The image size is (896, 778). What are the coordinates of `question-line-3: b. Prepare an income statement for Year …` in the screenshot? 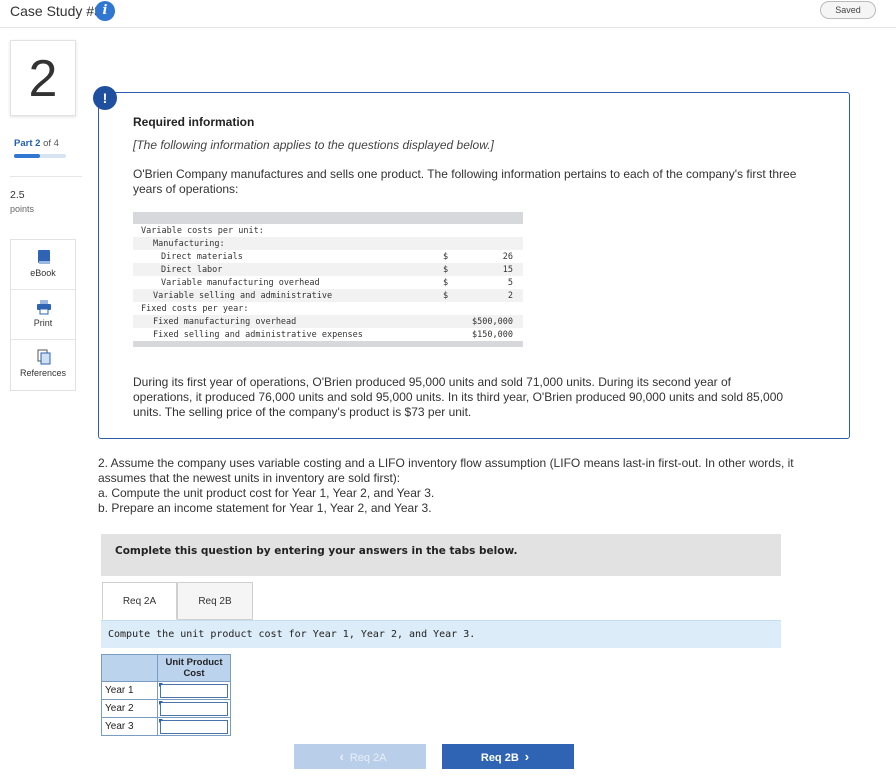 It's located at (265, 508).